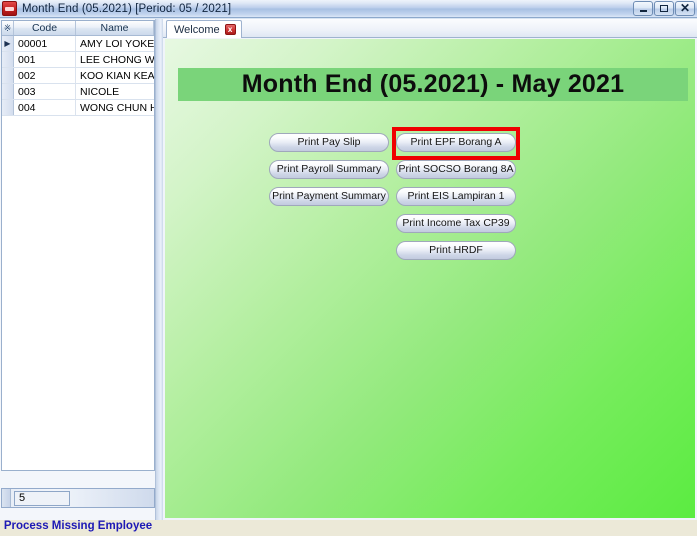 This screenshot has height=536, width=697. I want to click on process-missing-employee-link: Process Missing Employee, so click(78, 526).